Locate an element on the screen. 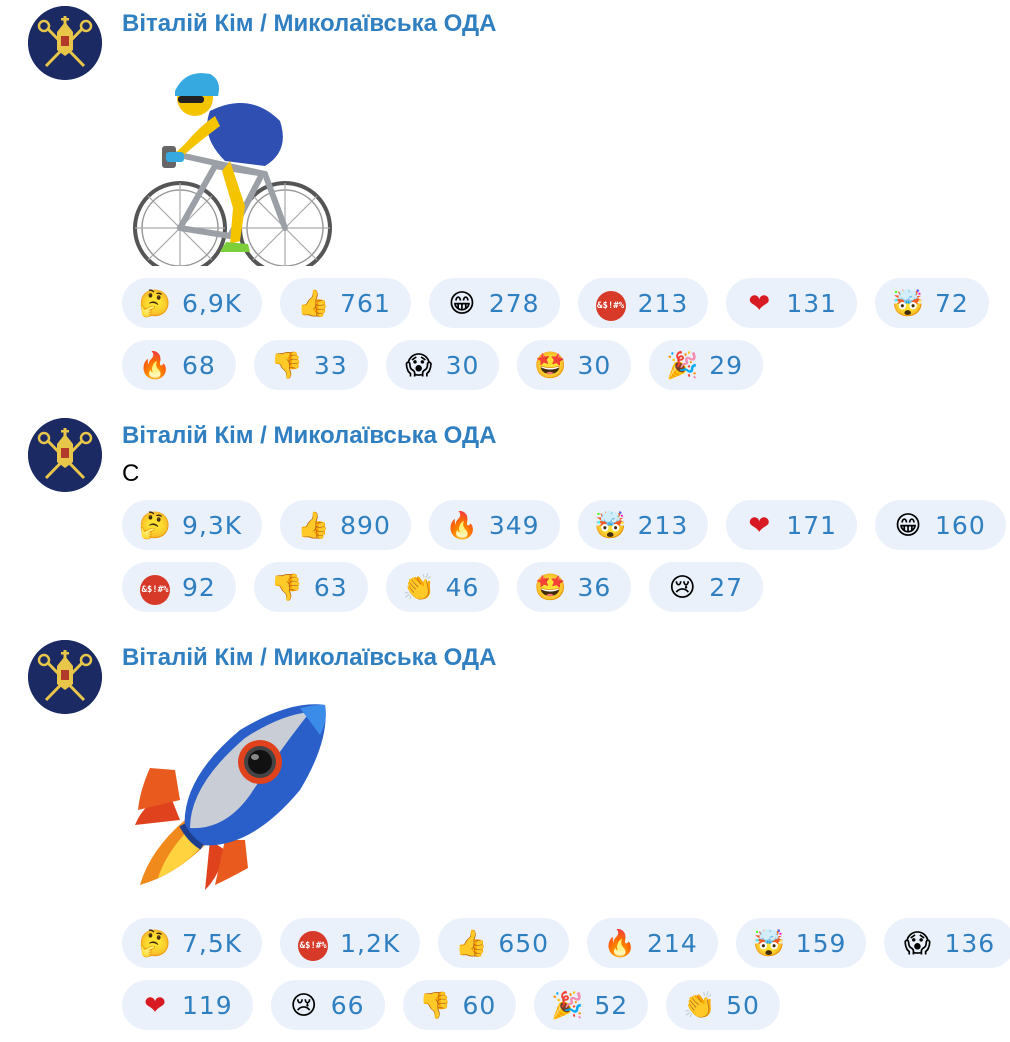 The image size is (1010, 1042). reaction-row: 🤔 9,3K 👍 890 🔥 349 🤯 213 ❤ 171 😁 160 is located at coordinates (564, 525).